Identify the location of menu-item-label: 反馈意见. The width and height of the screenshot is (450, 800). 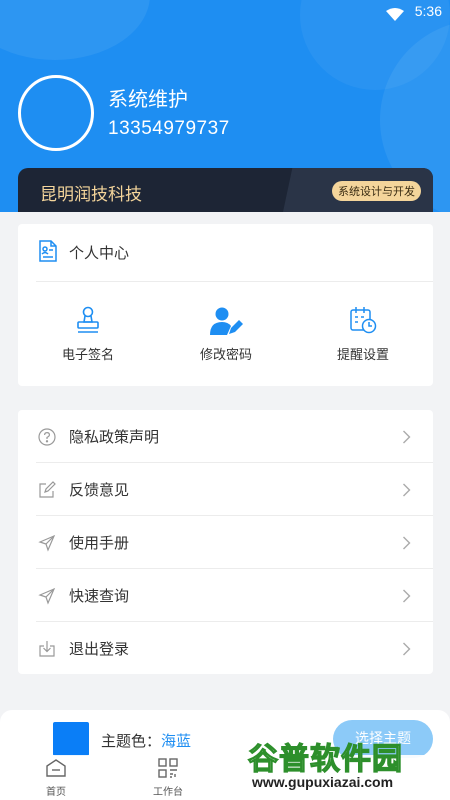
(99, 490).